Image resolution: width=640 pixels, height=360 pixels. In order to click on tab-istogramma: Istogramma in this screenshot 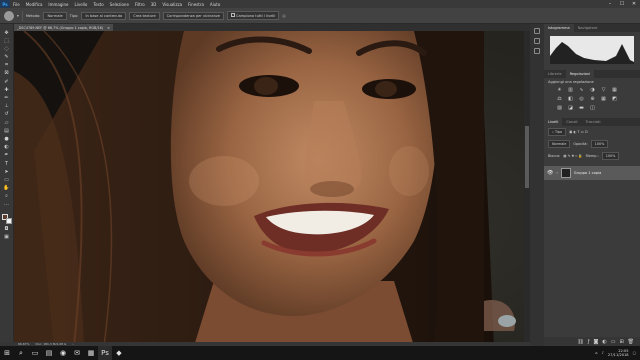, I will do `click(559, 28)`.